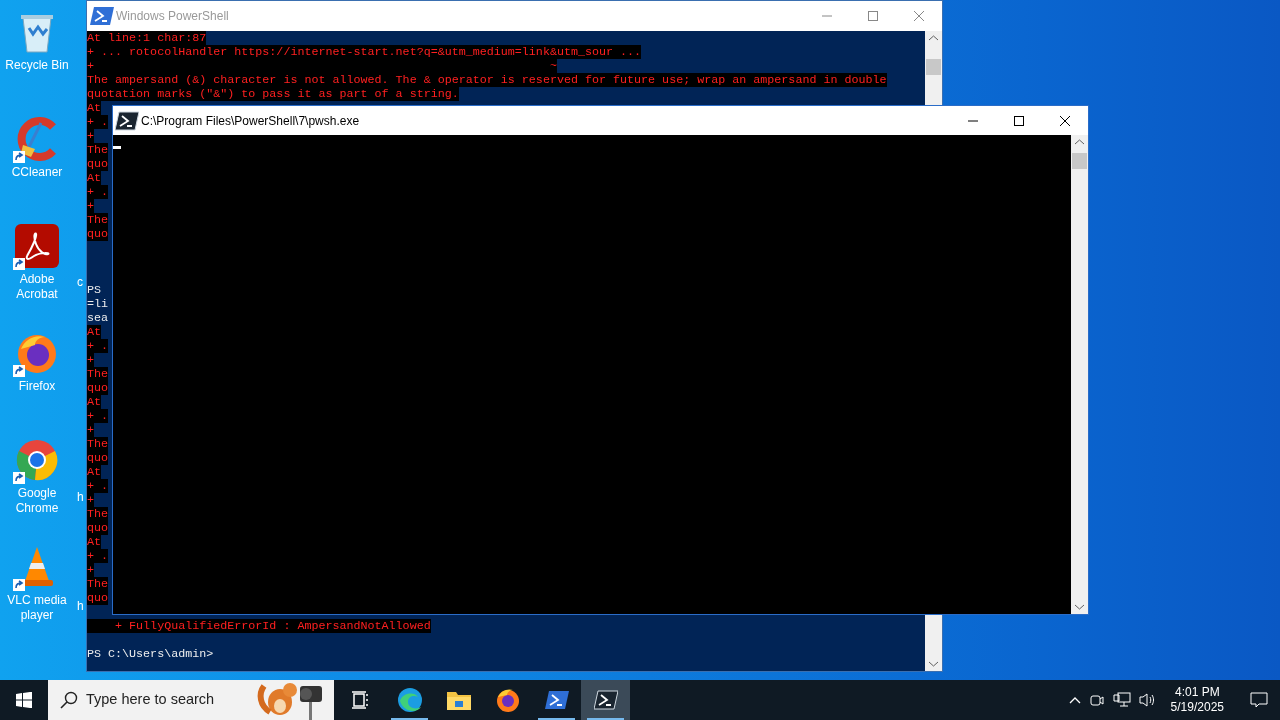  Describe the element at coordinates (409, 700) in the screenshot. I see `edge-icon` at that location.